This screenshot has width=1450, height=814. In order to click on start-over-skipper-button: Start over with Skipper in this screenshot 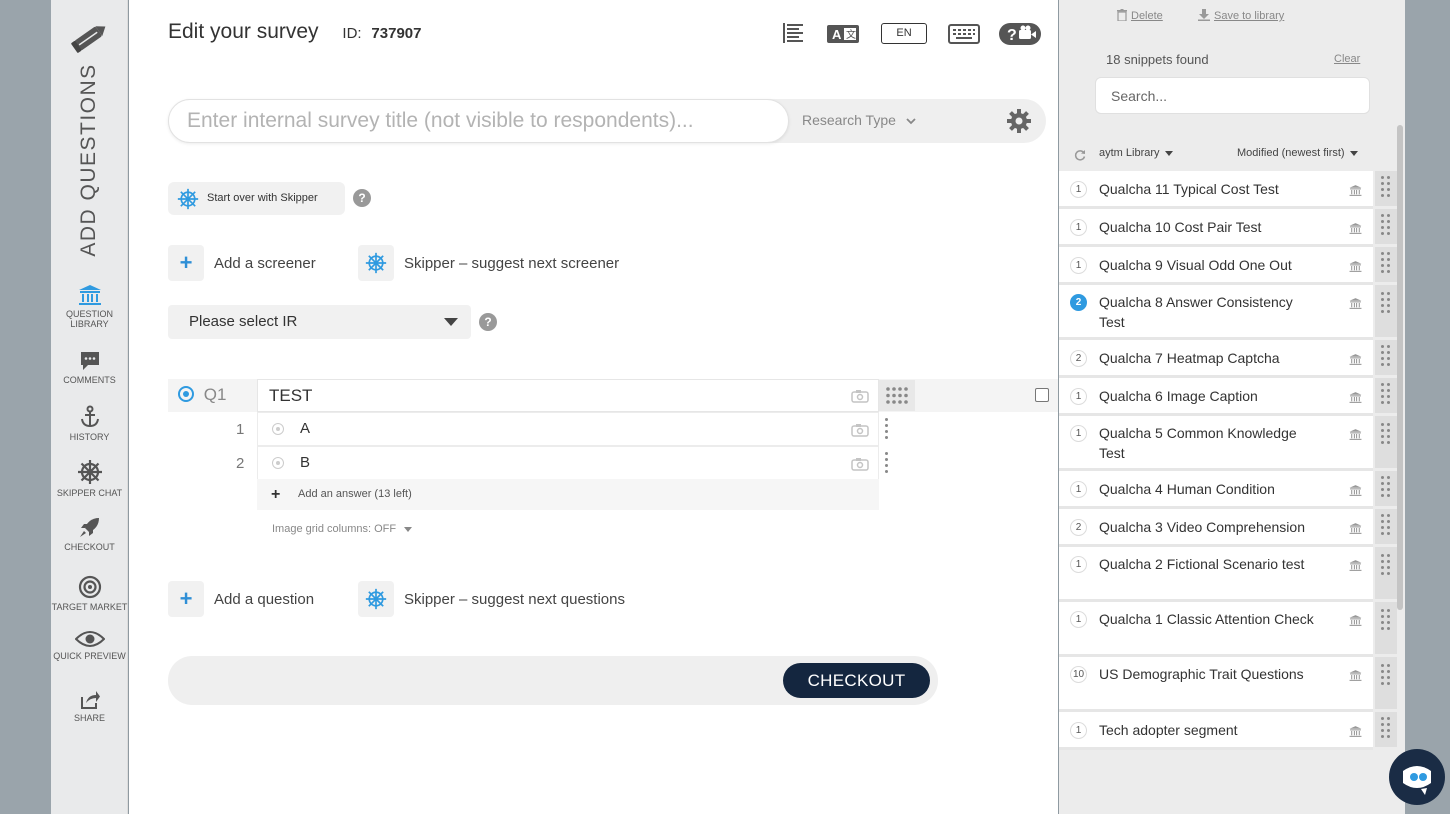, I will do `click(256, 198)`.